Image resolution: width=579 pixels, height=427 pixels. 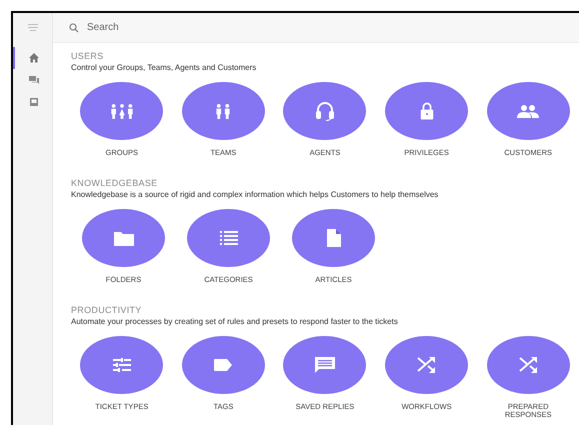 What do you see at coordinates (121, 365) in the screenshot?
I see `sliders-icon` at bounding box center [121, 365].